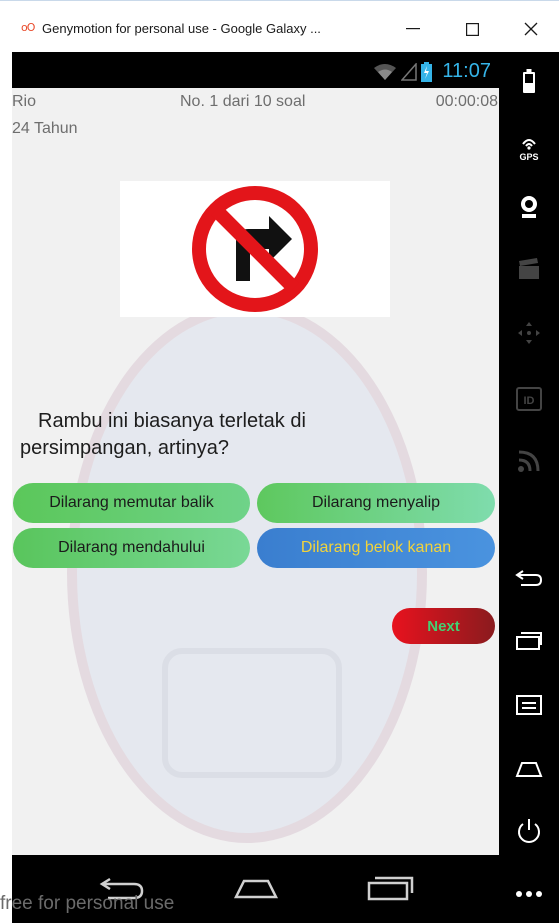  I want to click on rss-icon, so click(529, 461).